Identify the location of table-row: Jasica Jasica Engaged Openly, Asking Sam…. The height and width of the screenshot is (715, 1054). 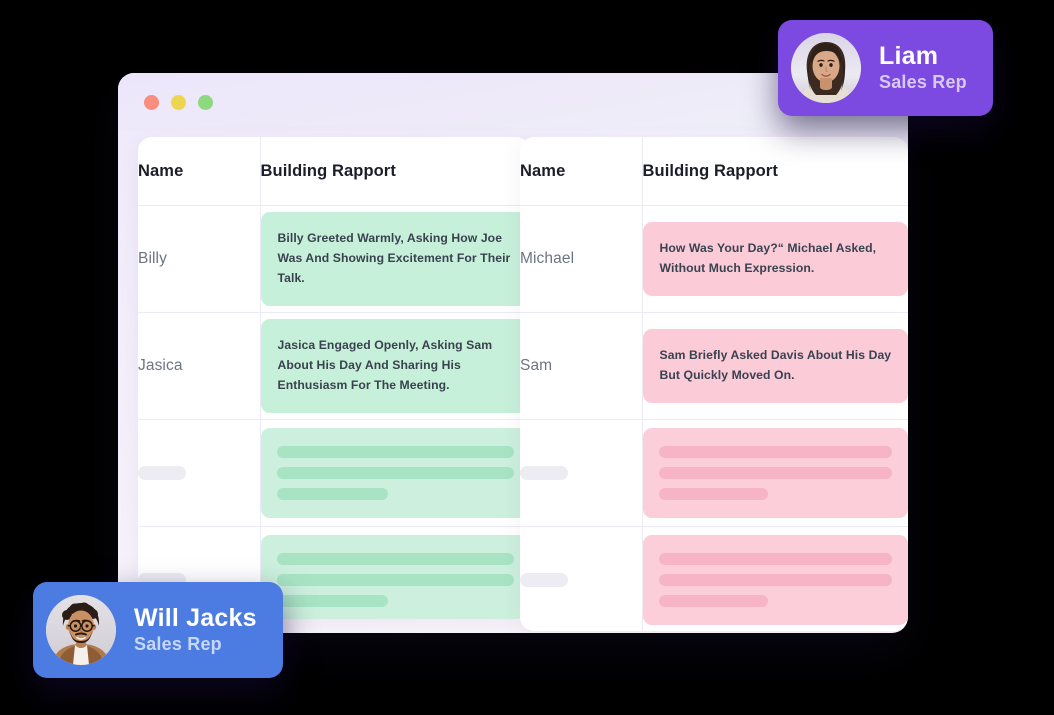
(334, 366).